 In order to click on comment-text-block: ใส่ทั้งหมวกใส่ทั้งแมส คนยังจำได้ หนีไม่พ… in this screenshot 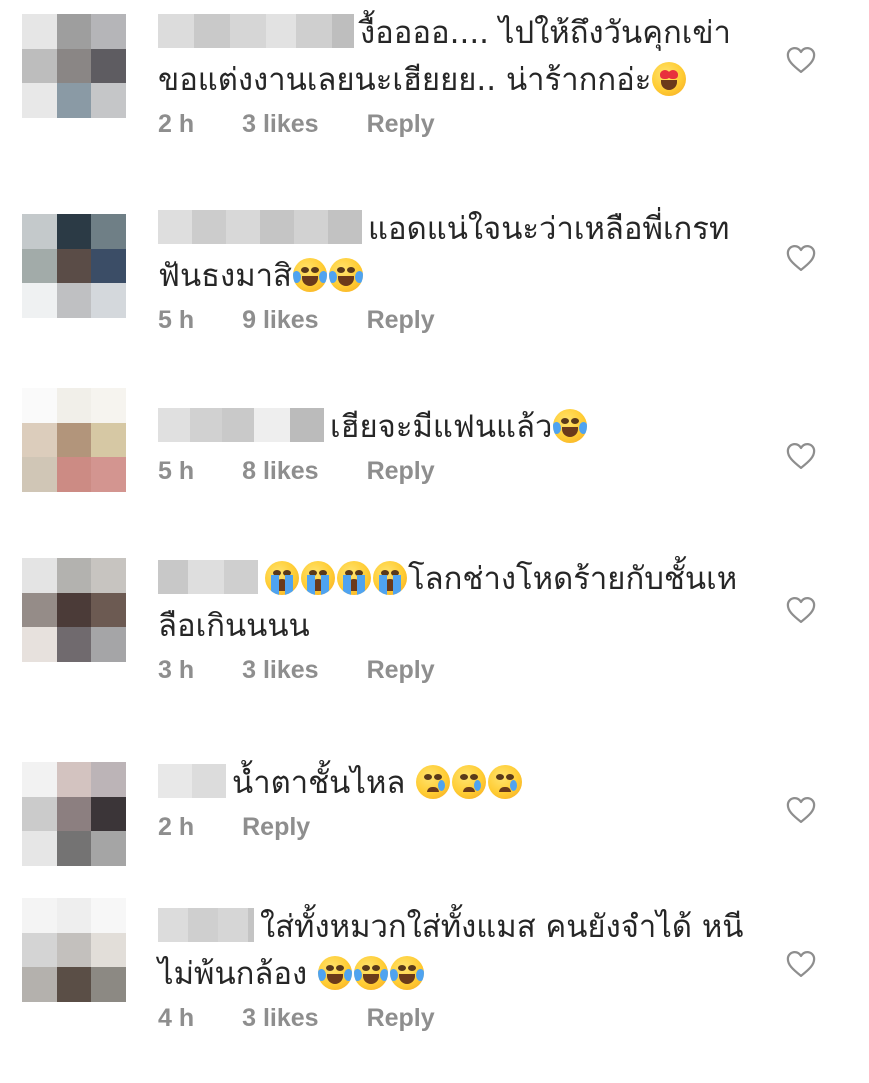, I will do `click(463, 951)`.